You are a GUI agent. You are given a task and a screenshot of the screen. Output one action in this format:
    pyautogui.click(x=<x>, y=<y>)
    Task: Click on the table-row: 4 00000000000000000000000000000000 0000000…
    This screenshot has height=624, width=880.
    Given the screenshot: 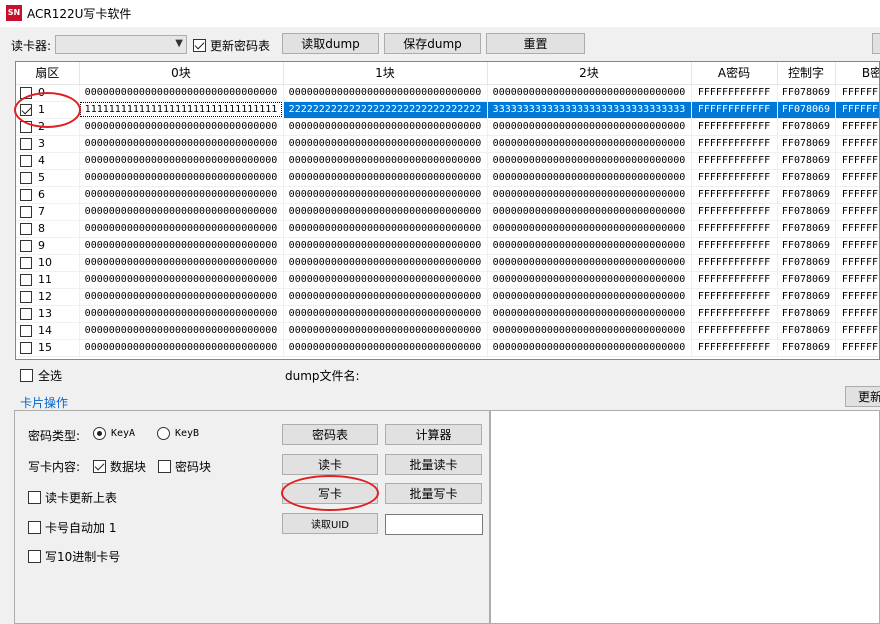 What is the action you would take?
    pyautogui.click(x=447, y=161)
    